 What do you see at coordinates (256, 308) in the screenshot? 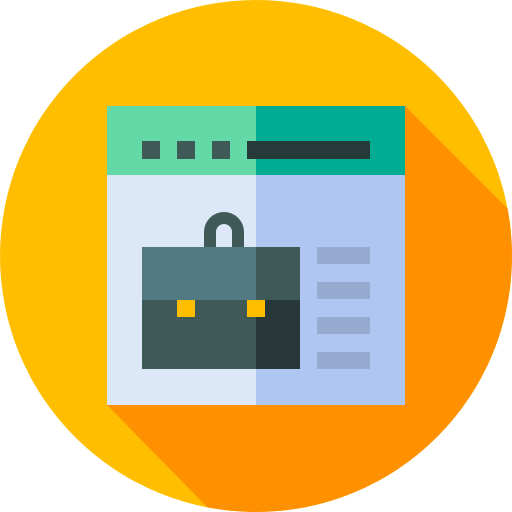
I see `briefcase-clasp-right` at bounding box center [256, 308].